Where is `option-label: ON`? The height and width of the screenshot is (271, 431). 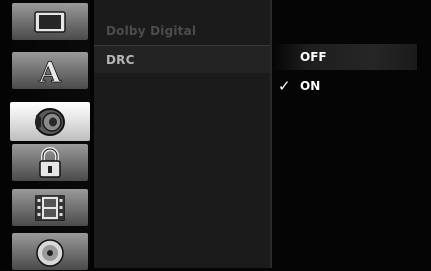 option-label: ON is located at coordinates (310, 86).